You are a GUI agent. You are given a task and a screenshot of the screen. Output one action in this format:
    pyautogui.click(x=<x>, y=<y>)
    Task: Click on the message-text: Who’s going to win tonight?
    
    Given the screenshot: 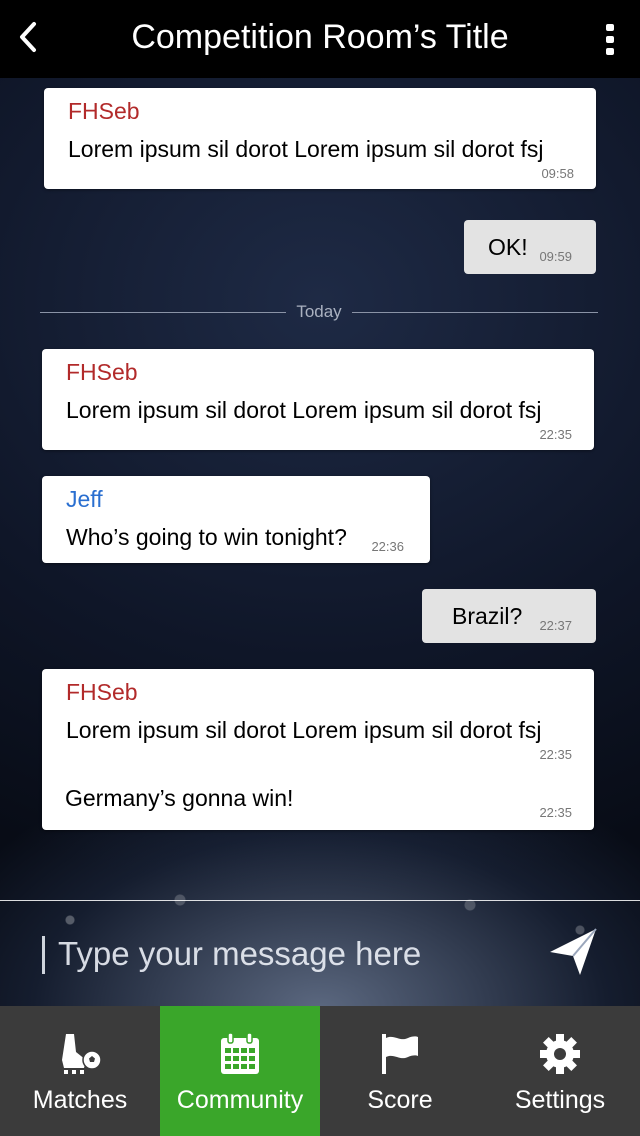 What is the action you would take?
    pyautogui.click(x=206, y=537)
    